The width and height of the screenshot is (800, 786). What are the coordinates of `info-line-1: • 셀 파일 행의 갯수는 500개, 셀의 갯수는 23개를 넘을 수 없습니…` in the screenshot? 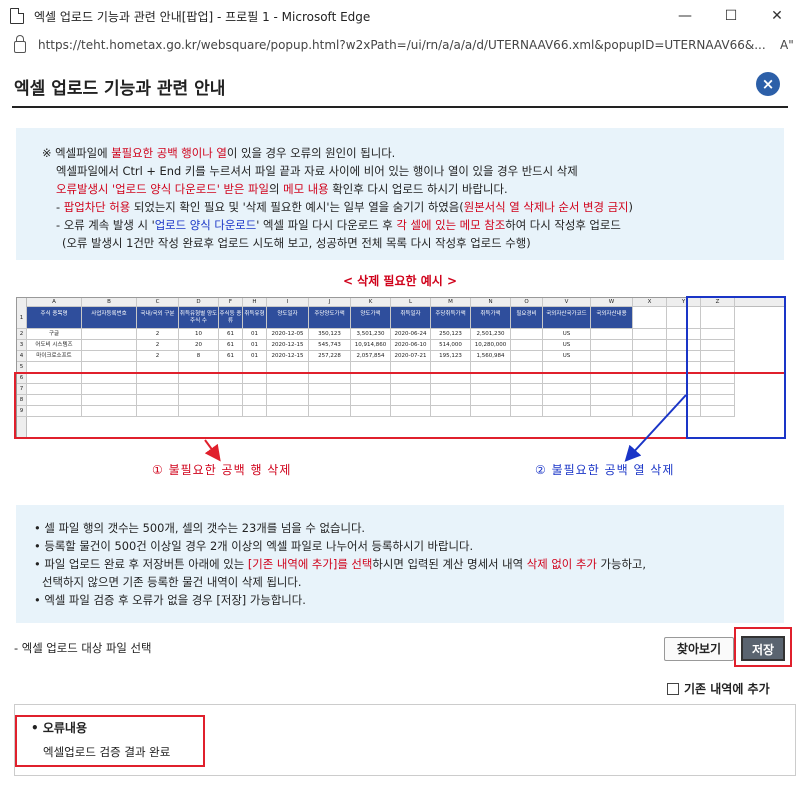 It's located at (200, 528).